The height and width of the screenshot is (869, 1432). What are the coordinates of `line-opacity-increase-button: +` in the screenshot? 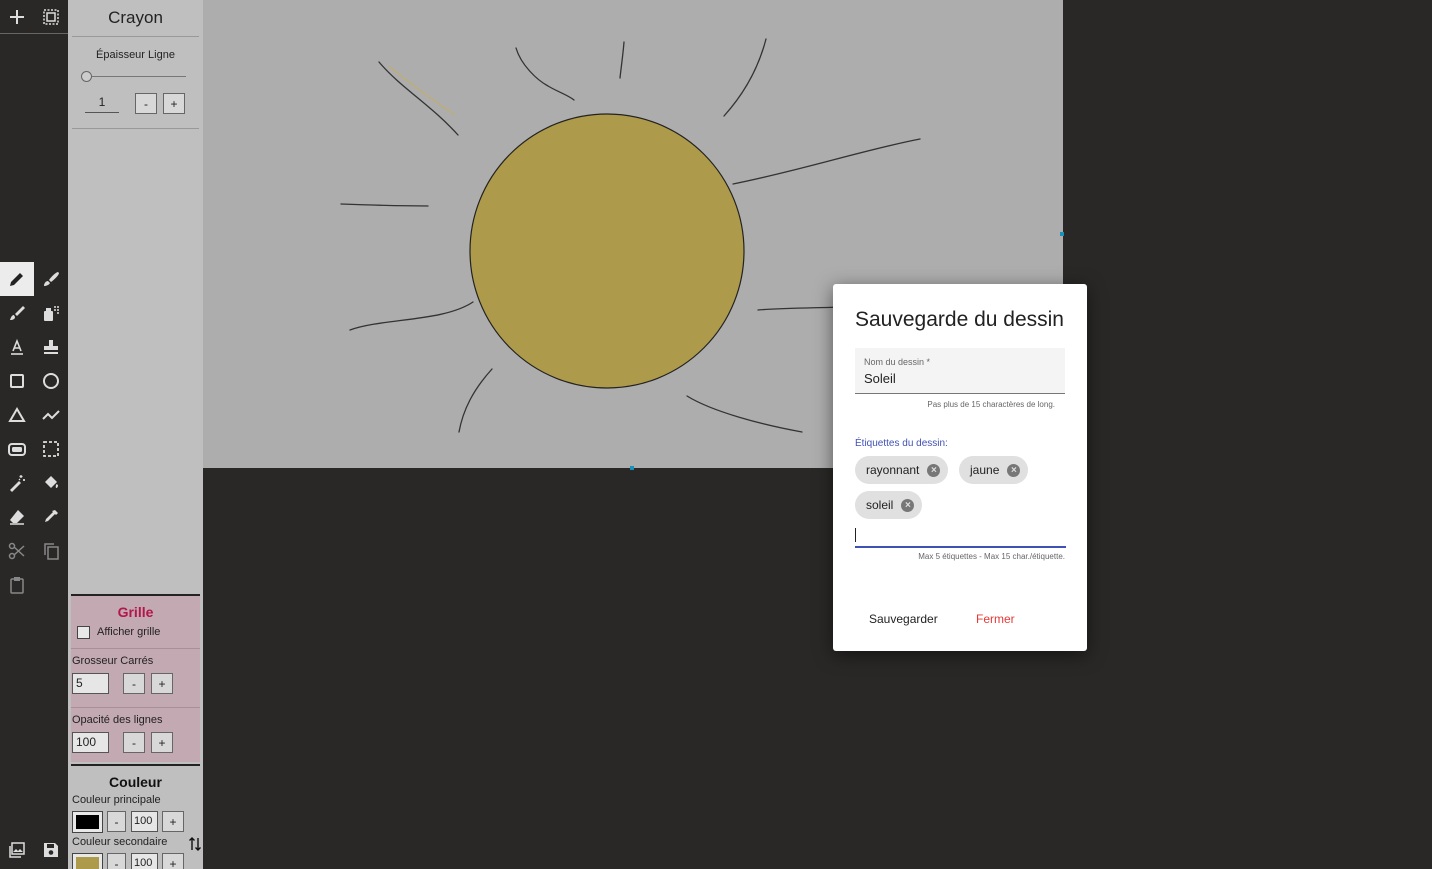 It's located at (162, 742).